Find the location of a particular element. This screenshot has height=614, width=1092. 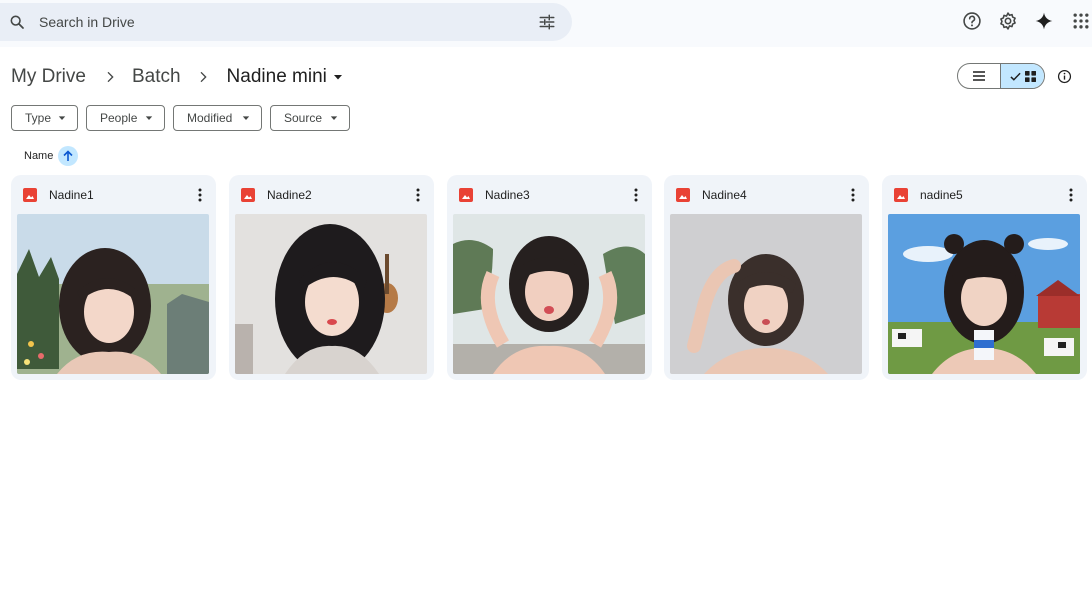

file-card: nadine5 is located at coordinates (984, 277).